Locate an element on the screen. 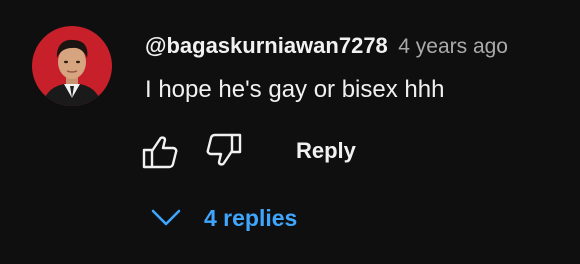  avatar-image is located at coordinates (72, 66).